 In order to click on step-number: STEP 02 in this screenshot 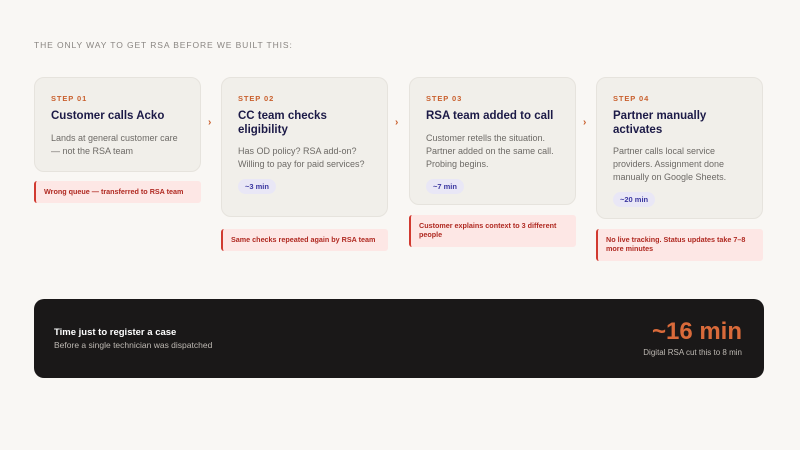, I will do `click(256, 98)`.